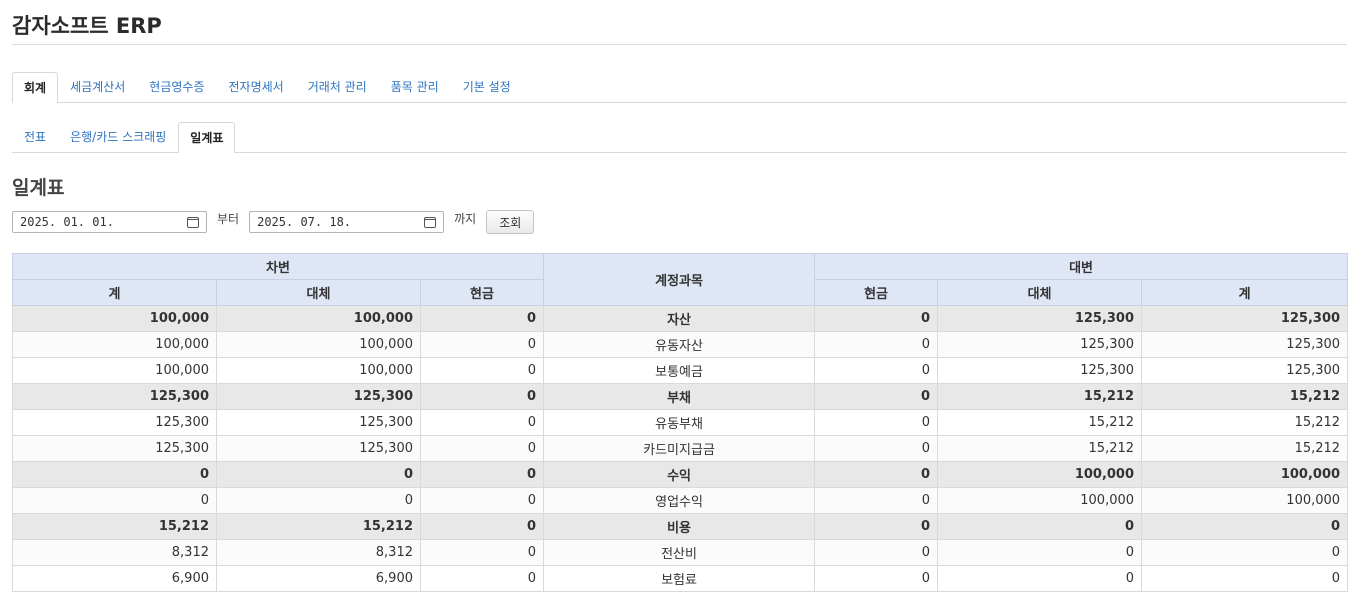 The height and width of the screenshot is (613, 1355). I want to click on debit-transfer-cell: 15,212, so click(318, 526).